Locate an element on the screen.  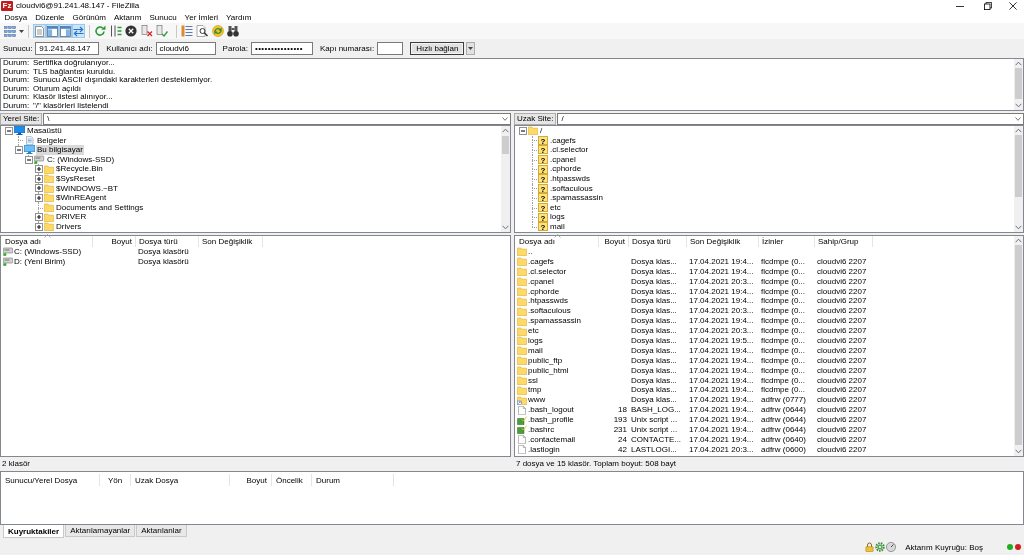
menu-item: Dosya is located at coordinates (16, 17).